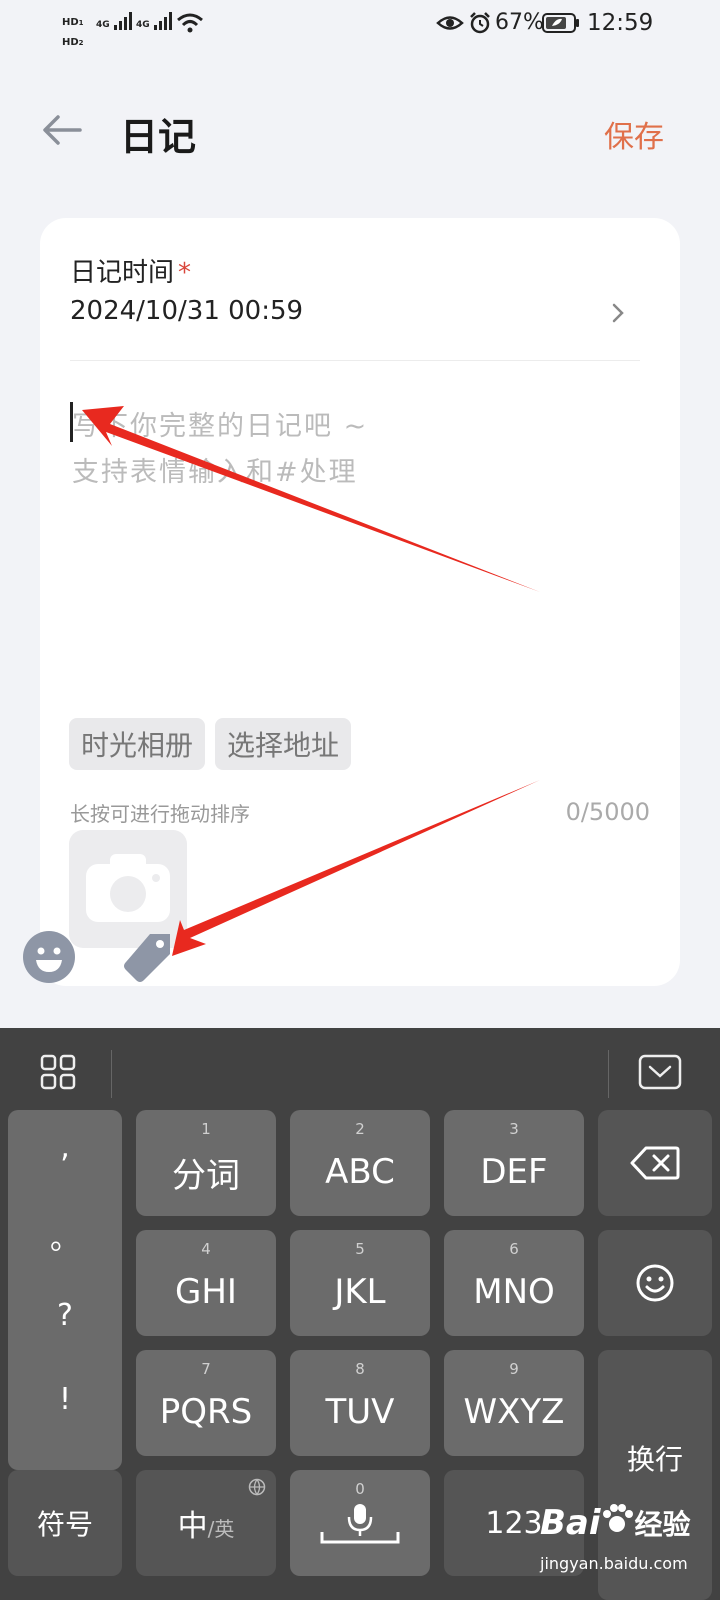 The image size is (720, 1600). What do you see at coordinates (65, 1290) in the screenshot?
I see `punctuation-key: , 。 ? !` at bounding box center [65, 1290].